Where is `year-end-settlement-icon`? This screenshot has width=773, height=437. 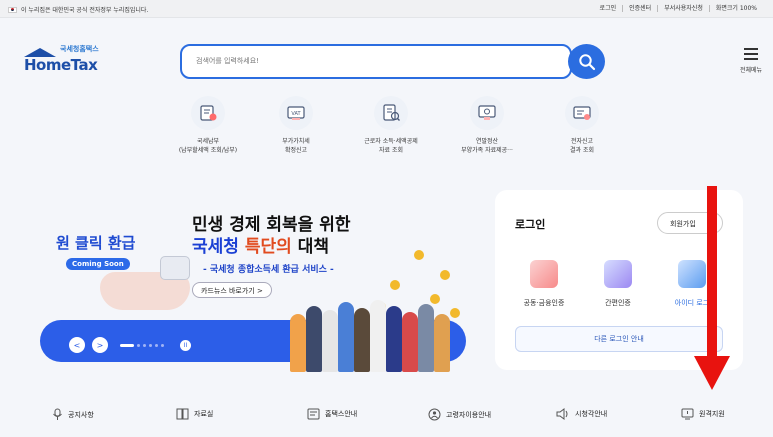
year-end-settlement-icon is located at coordinates (487, 113).